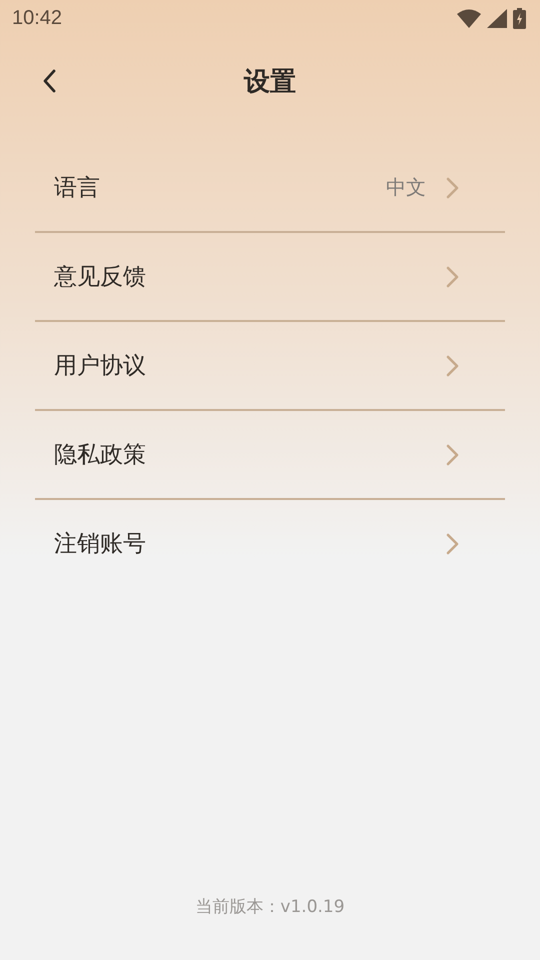 The image size is (540, 960). What do you see at coordinates (100, 277) in the screenshot?
I see `row-label: 意见反馈` at bounding box center [100, 277].